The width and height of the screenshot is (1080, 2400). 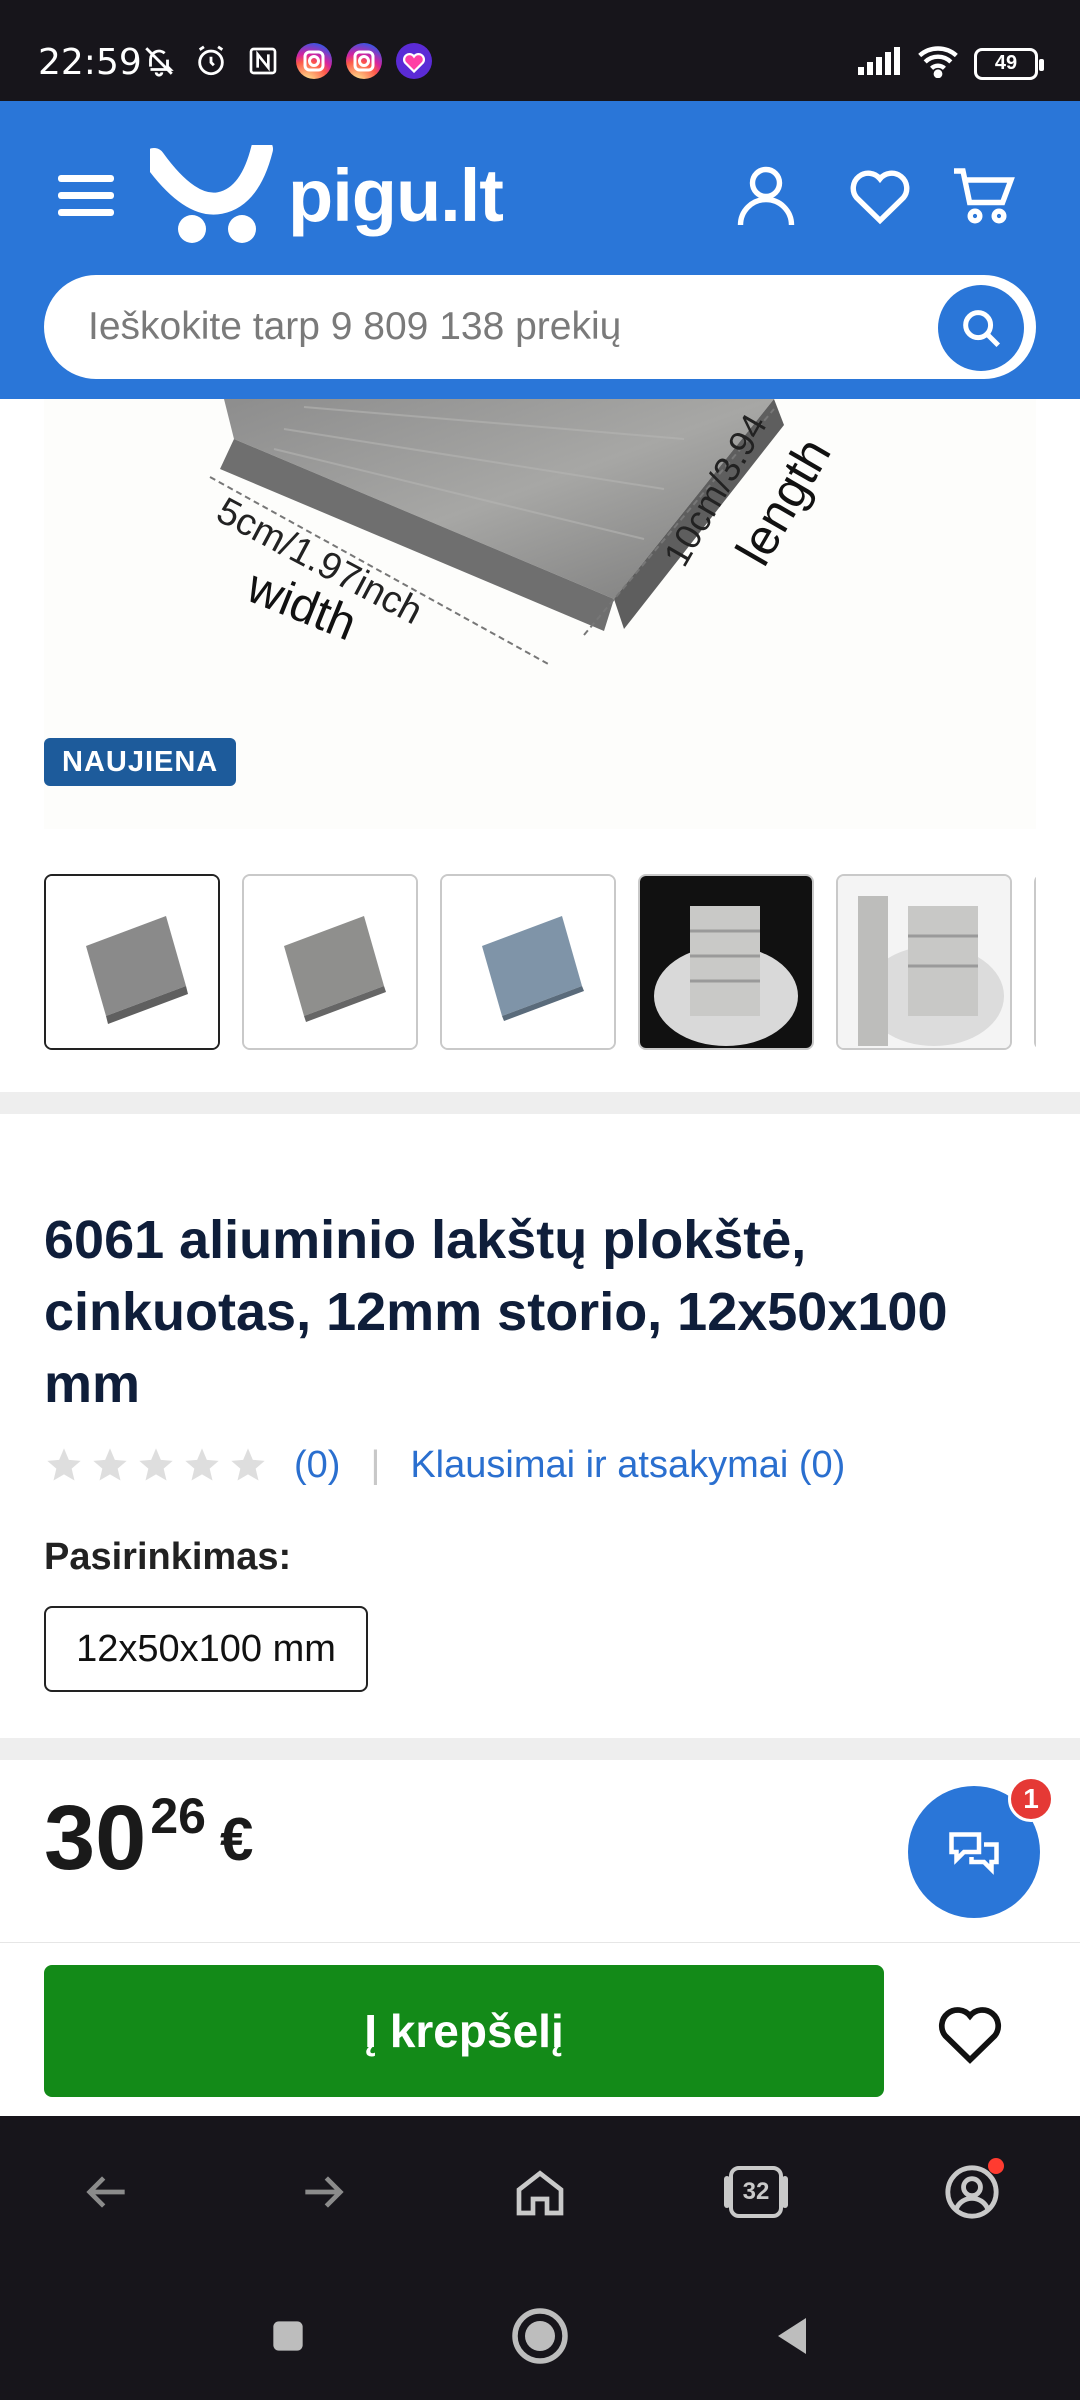 I want to click on status-time: 22:59, so click(x=90, y=62).